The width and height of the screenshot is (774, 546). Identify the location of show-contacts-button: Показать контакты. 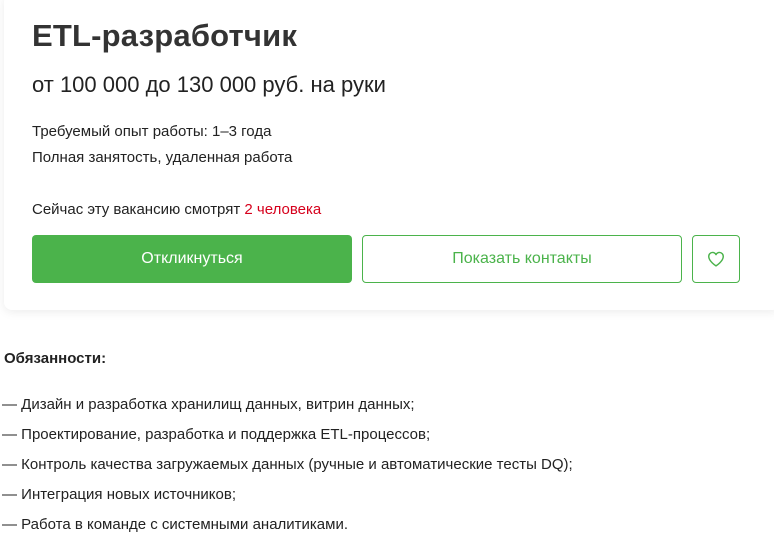
(522, 259).